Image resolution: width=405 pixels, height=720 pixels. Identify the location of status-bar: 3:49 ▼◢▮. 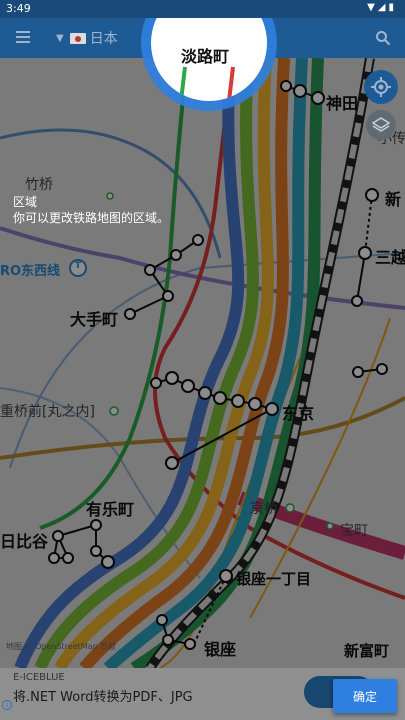
(202, 9).